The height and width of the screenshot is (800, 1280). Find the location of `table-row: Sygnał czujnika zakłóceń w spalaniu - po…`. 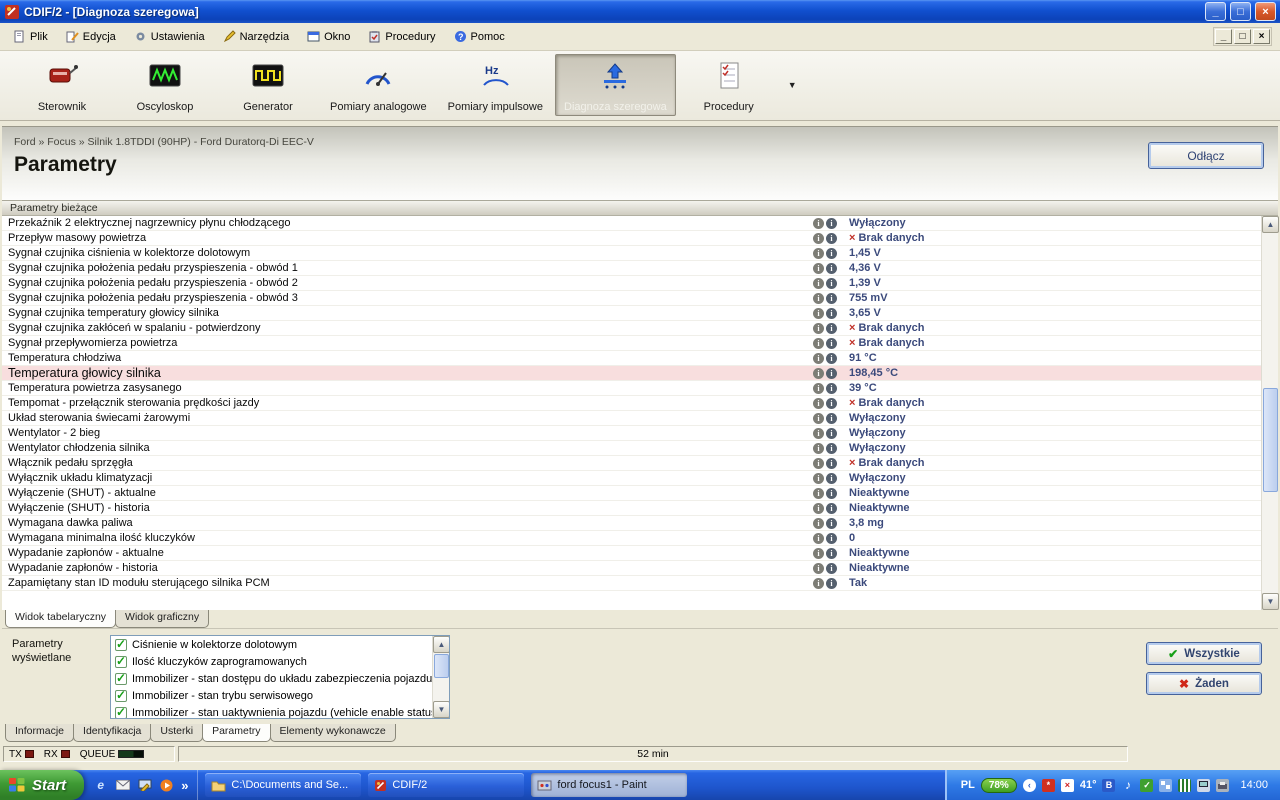

table-row: Sygnał czujnika zakłóceń w spalaniu - po… is located at coordinates (631, 328).